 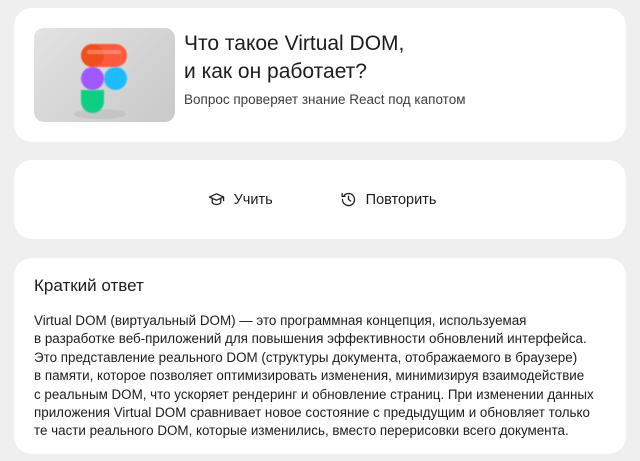 I want to click on graduation-cap-icon, so click(x=216, y=199).